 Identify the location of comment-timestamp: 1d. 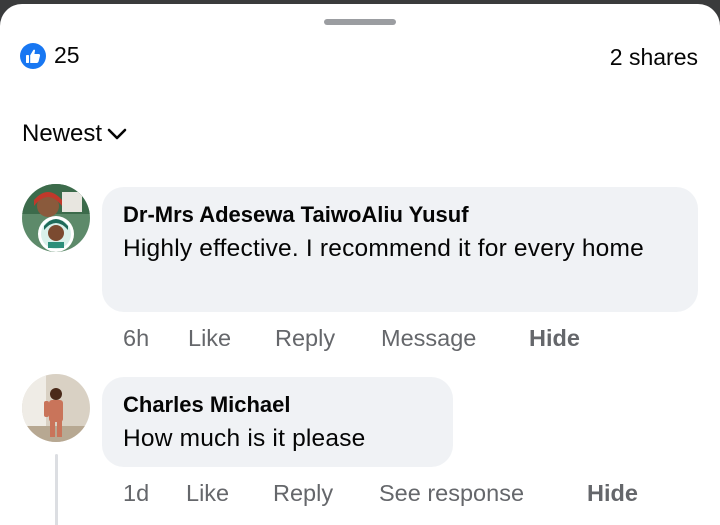
(154, 493).